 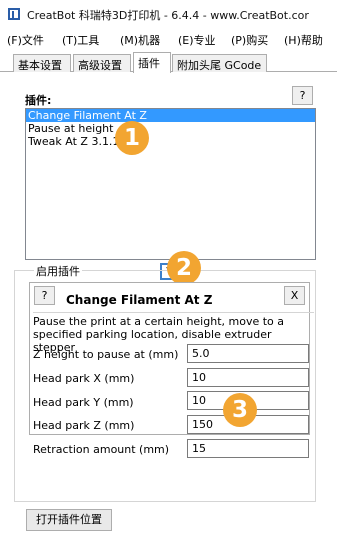 I want to click on tab-advanced-settings: 高级设置, so click(x=102, y=63).